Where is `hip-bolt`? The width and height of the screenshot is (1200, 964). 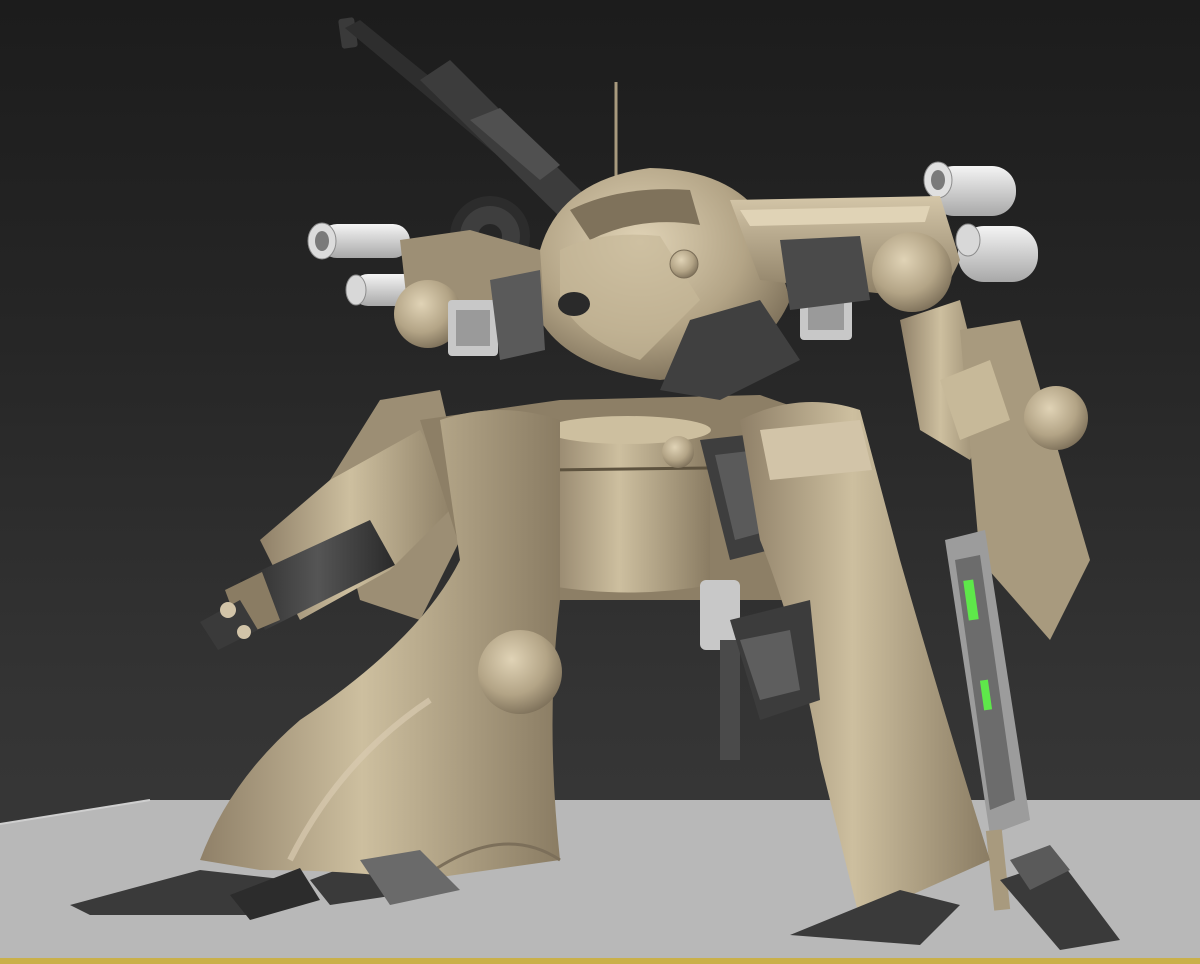 hip-bolt is located at coordinates (678, 452).